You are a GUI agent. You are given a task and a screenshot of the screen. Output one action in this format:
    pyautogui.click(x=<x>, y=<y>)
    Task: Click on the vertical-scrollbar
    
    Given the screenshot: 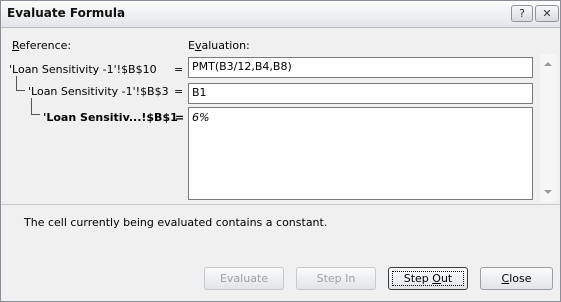 What is the action you would take?
    pyautogui.click(x=548, y=128)
    